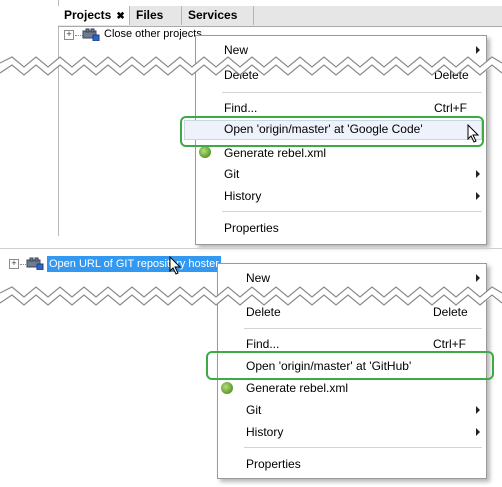  I want to click on tab-projects: Projects ✖, so click(94, 15).